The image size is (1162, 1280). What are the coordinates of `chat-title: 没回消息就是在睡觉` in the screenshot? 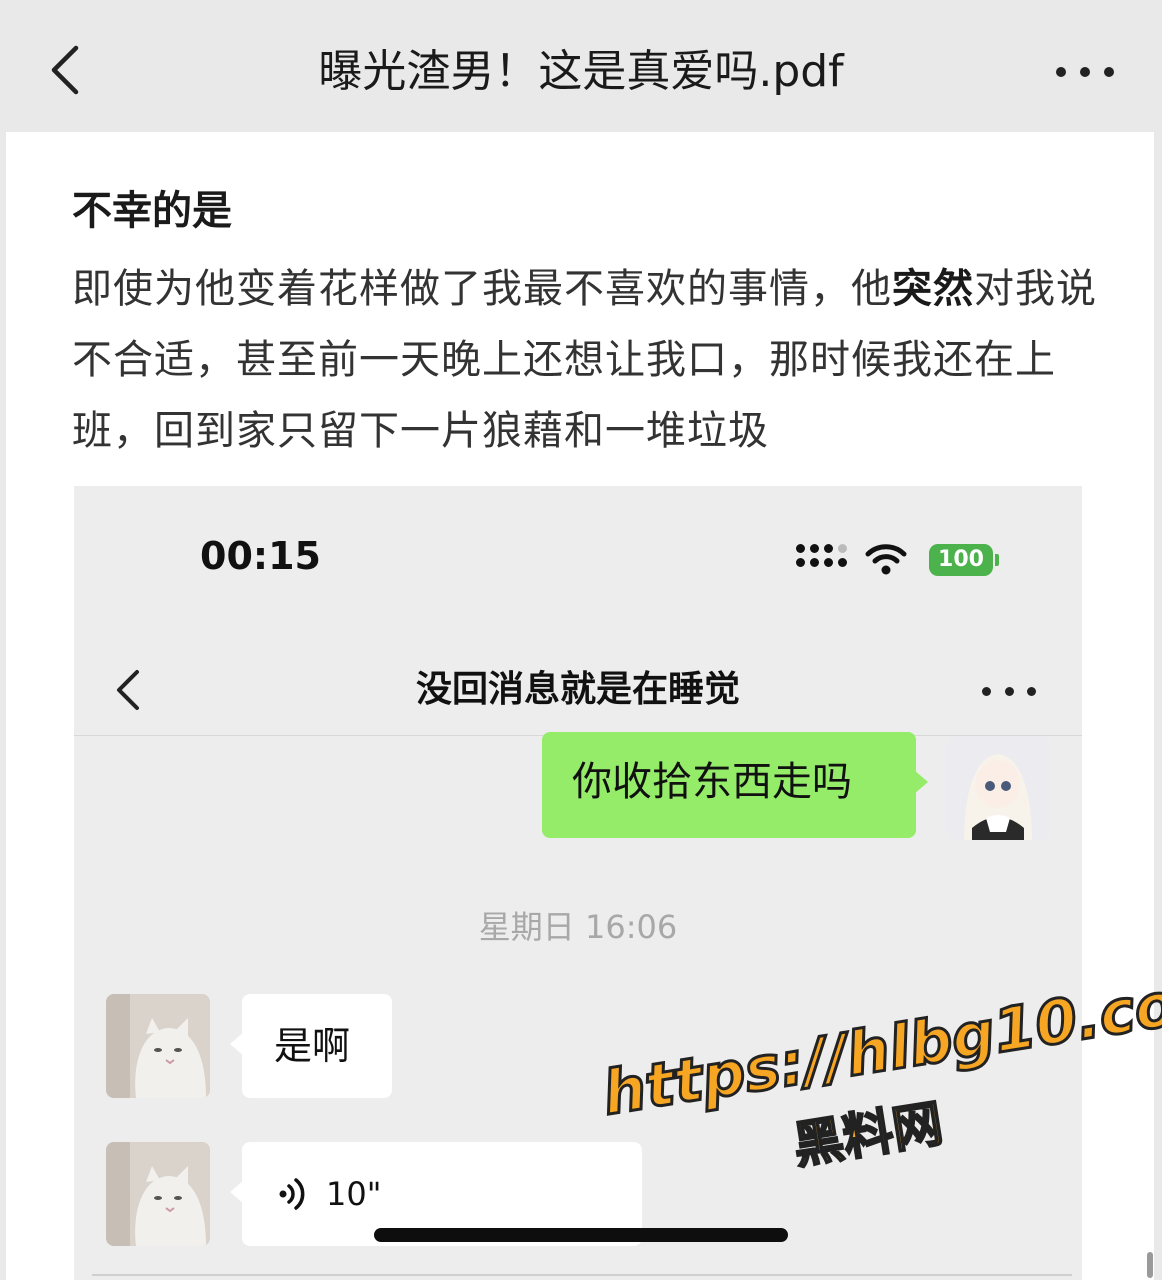 It's located at (577, 689).